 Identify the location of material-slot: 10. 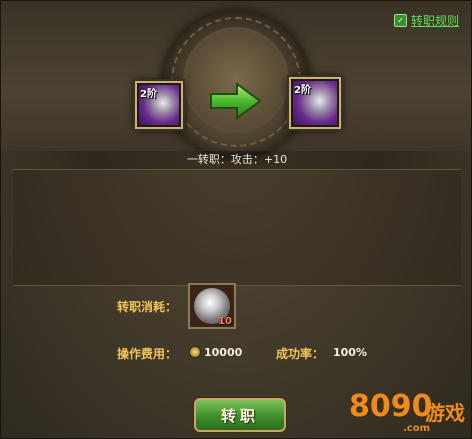
(212, 306).